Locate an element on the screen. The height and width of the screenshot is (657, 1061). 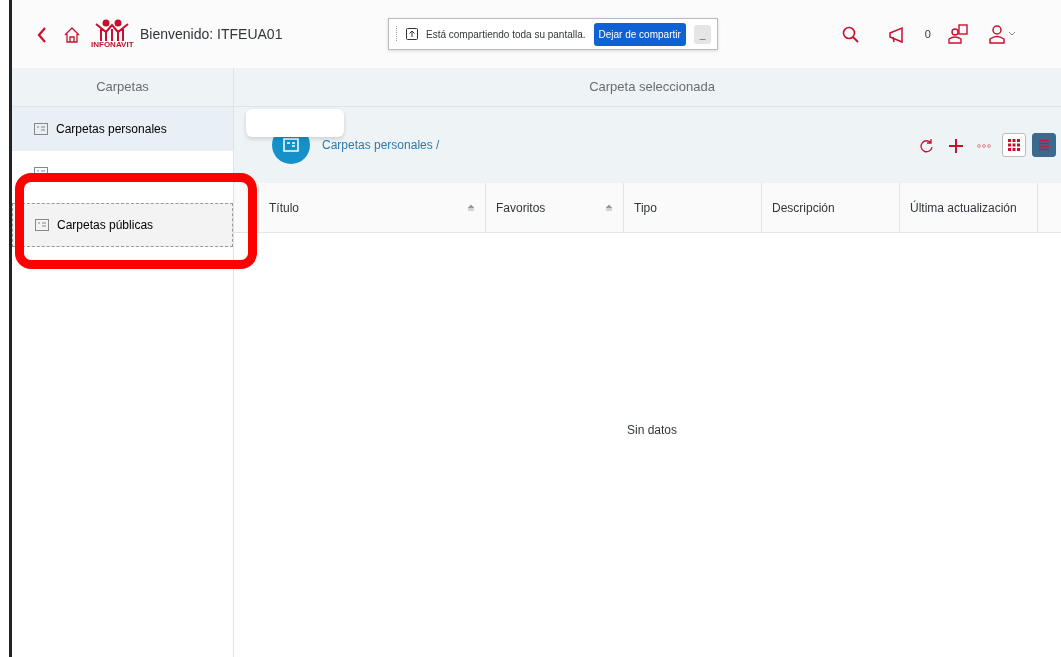
share-message: Está compartiendo toda su pantalla. is located at coordinates (506, 34).